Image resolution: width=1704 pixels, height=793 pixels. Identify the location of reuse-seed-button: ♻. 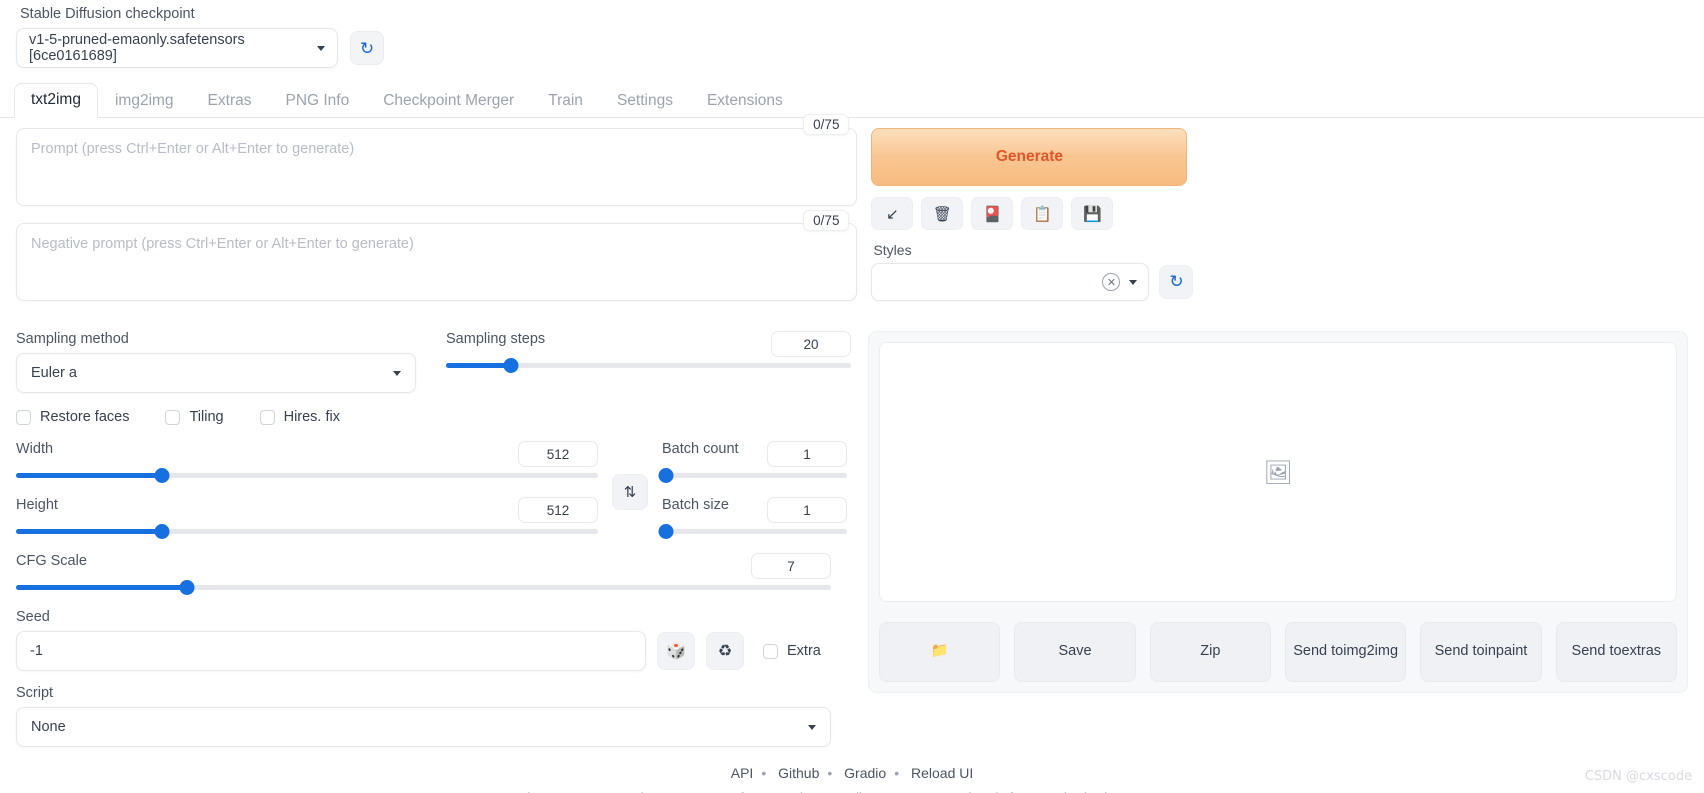
(725, 651).